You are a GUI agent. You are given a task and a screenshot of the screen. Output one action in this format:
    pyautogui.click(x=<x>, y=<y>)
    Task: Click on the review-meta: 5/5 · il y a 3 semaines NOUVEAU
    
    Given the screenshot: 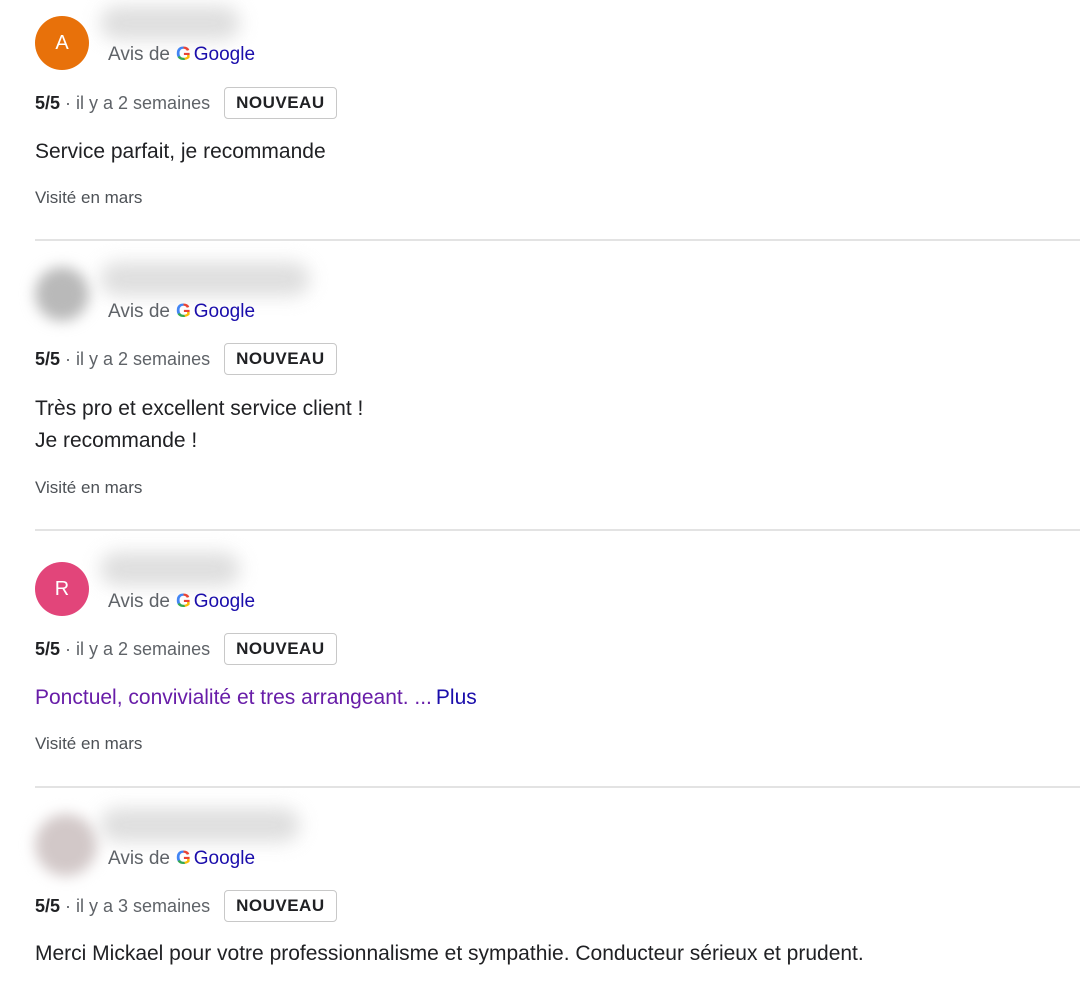 What is the action you would take?
    pyautogui.click(x=186, y=906)
    